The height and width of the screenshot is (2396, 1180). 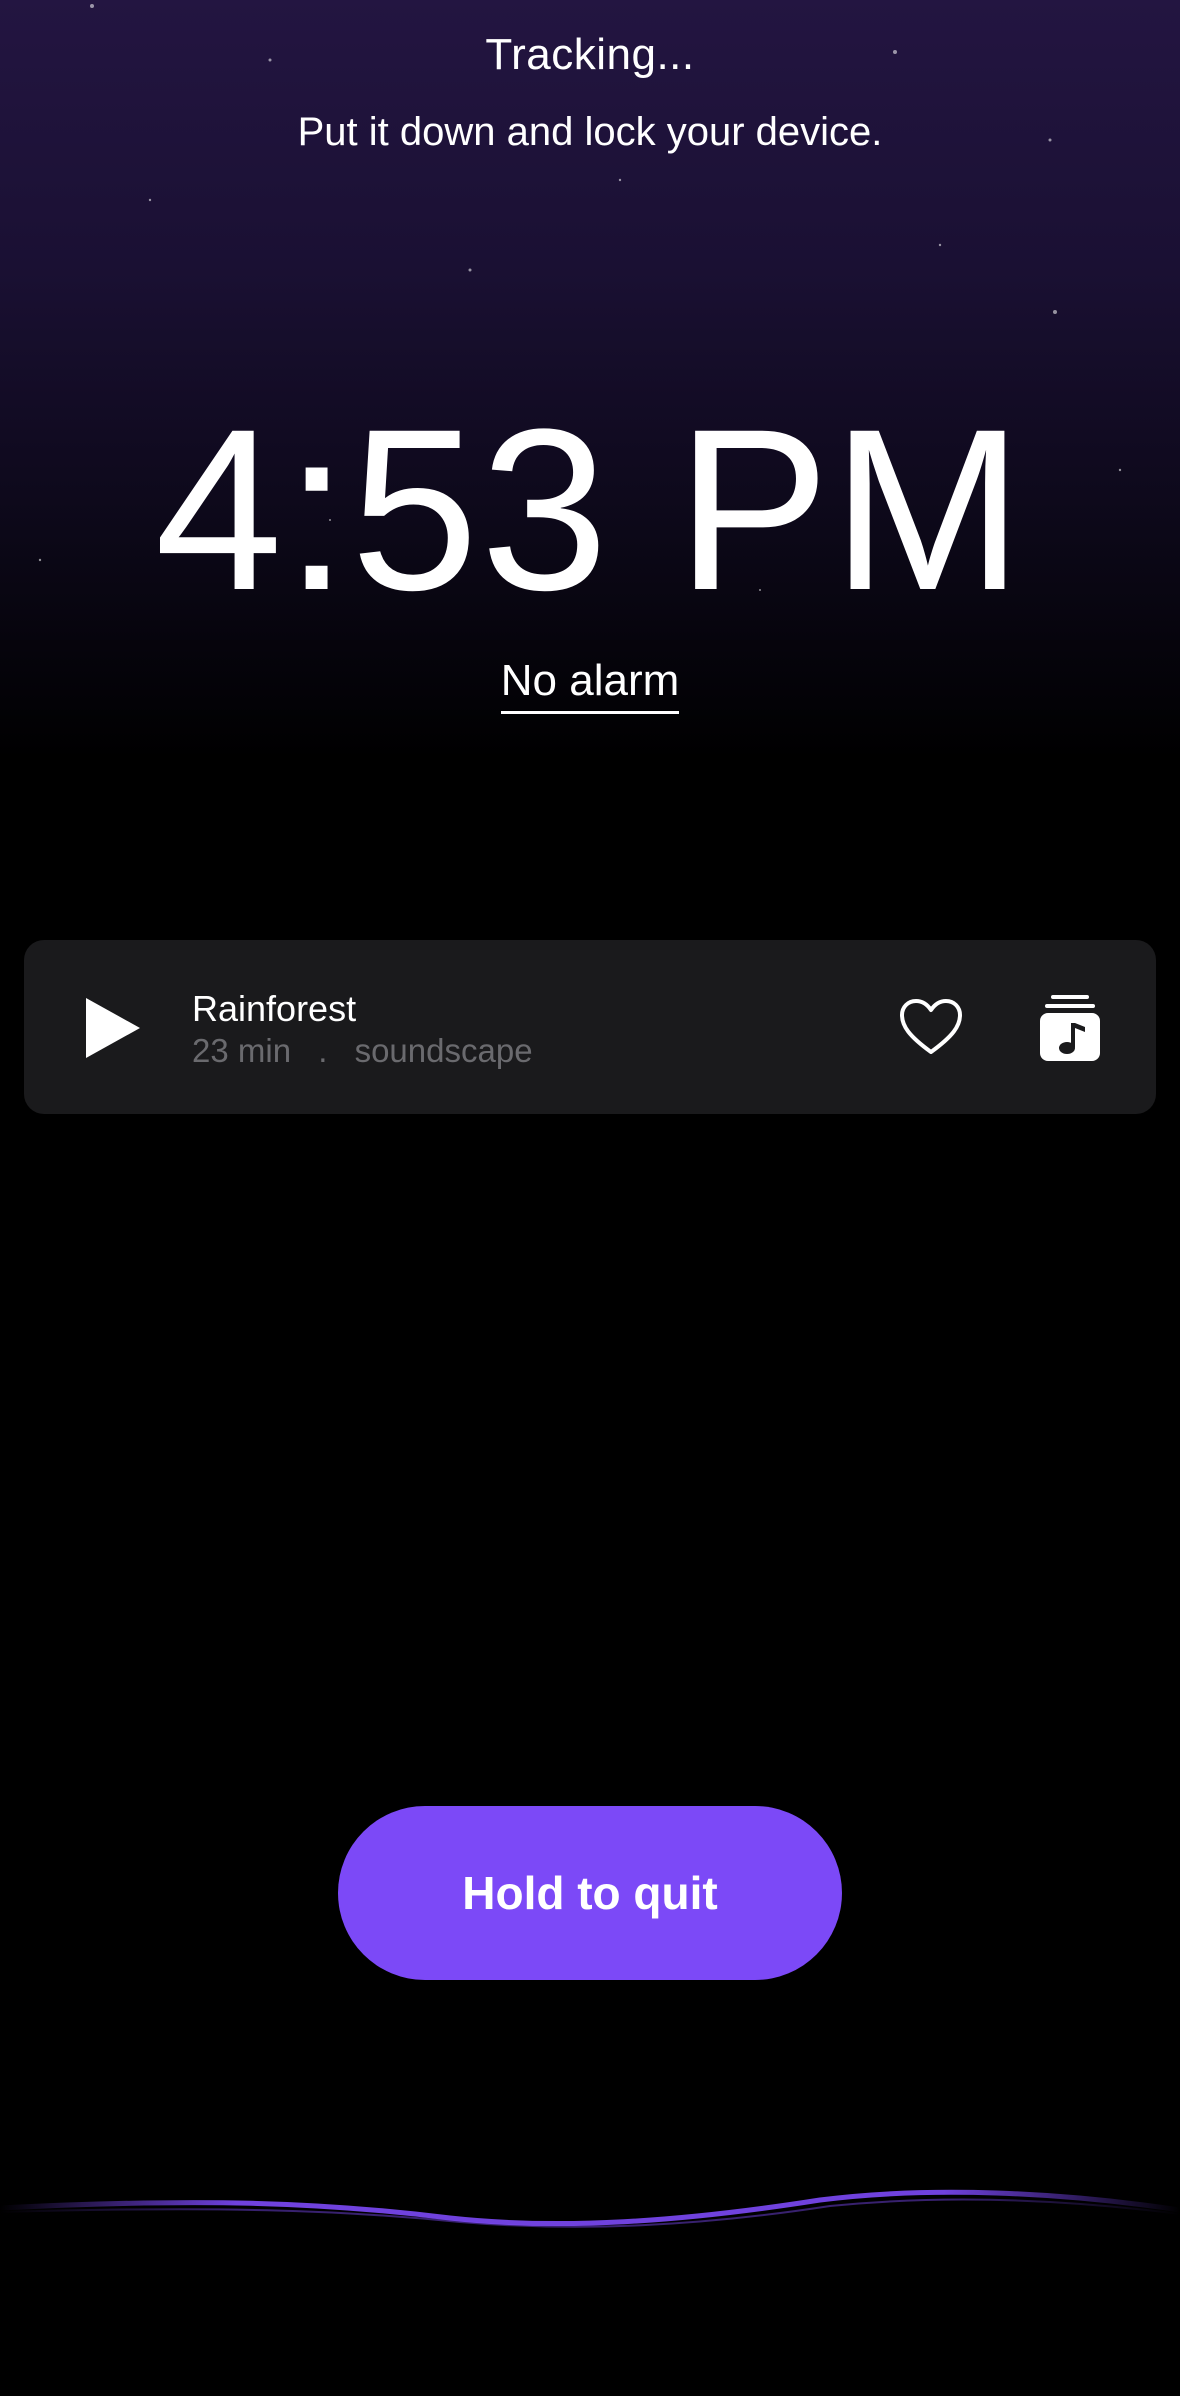 I want to click on track-category: soundscape, so click(x=443, y=1050).